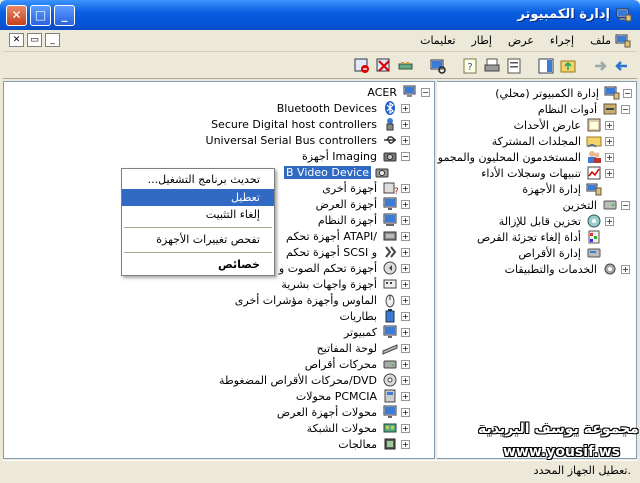 This screenshot has height=483, width=640. Describe the element at coordinates (363, 220) in the screenshot. I see `device-category: + أجهزة النظام` at that location.